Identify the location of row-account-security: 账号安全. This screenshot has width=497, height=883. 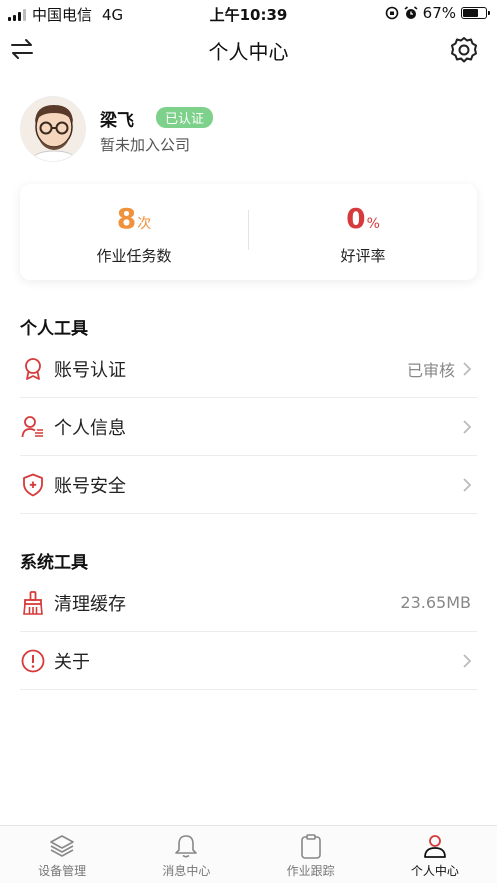
(248, 485).